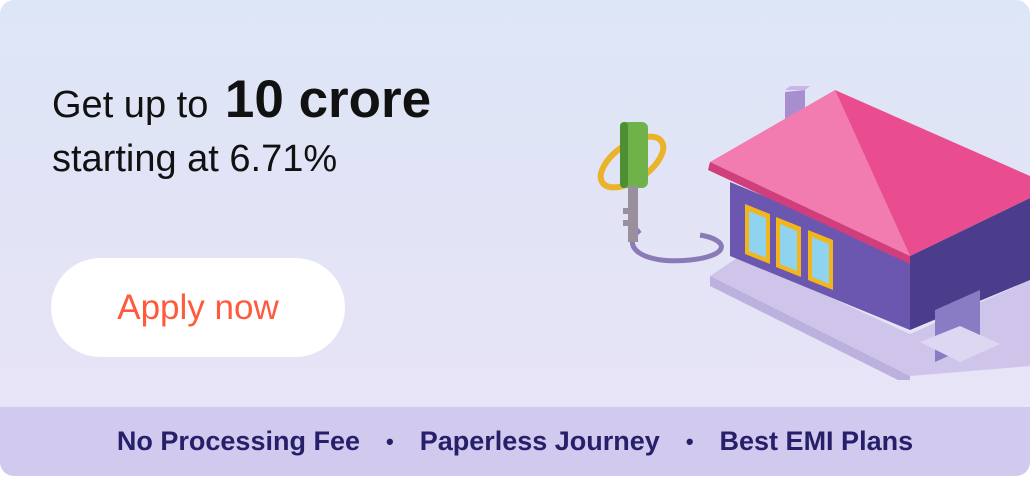  I want to click on apply-now-button: Apply now, so click(198, 307).